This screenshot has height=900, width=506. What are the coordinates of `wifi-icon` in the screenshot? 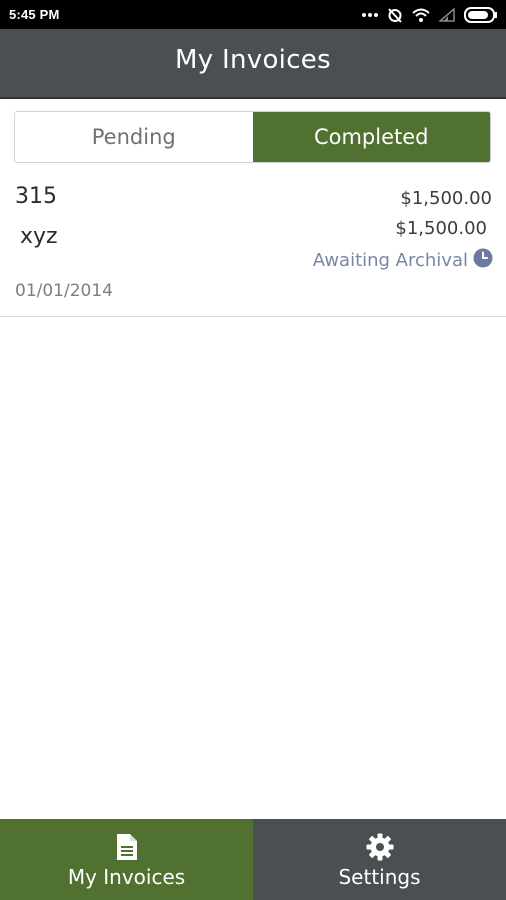 It's located at (421, 15).